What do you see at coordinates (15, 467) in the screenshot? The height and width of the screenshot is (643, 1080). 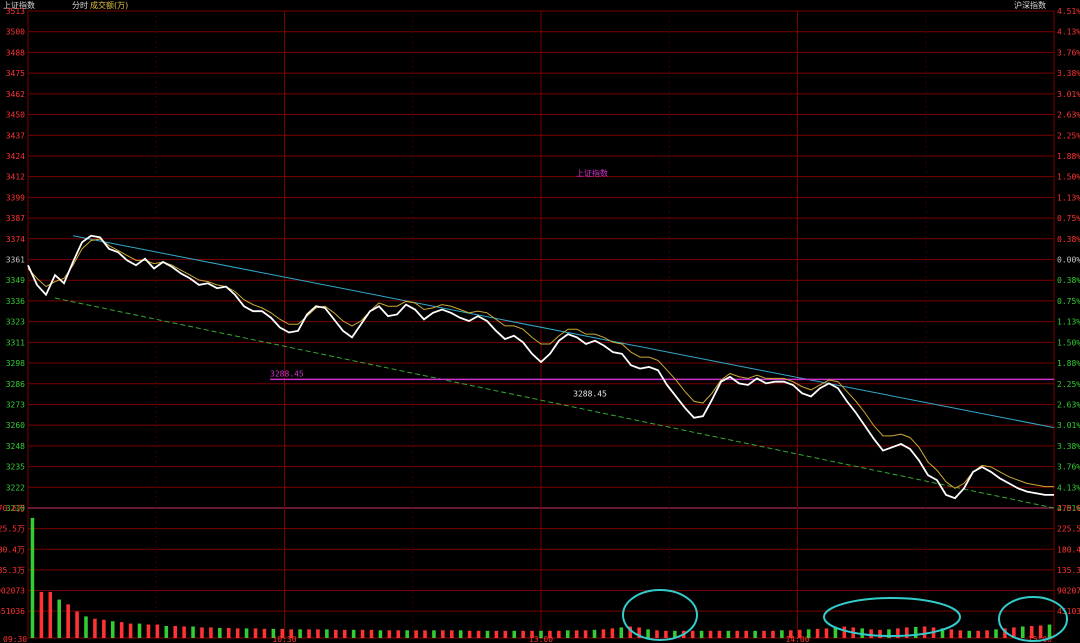 I see `price-tick-label: 3235` at bounding box center [15, 467].